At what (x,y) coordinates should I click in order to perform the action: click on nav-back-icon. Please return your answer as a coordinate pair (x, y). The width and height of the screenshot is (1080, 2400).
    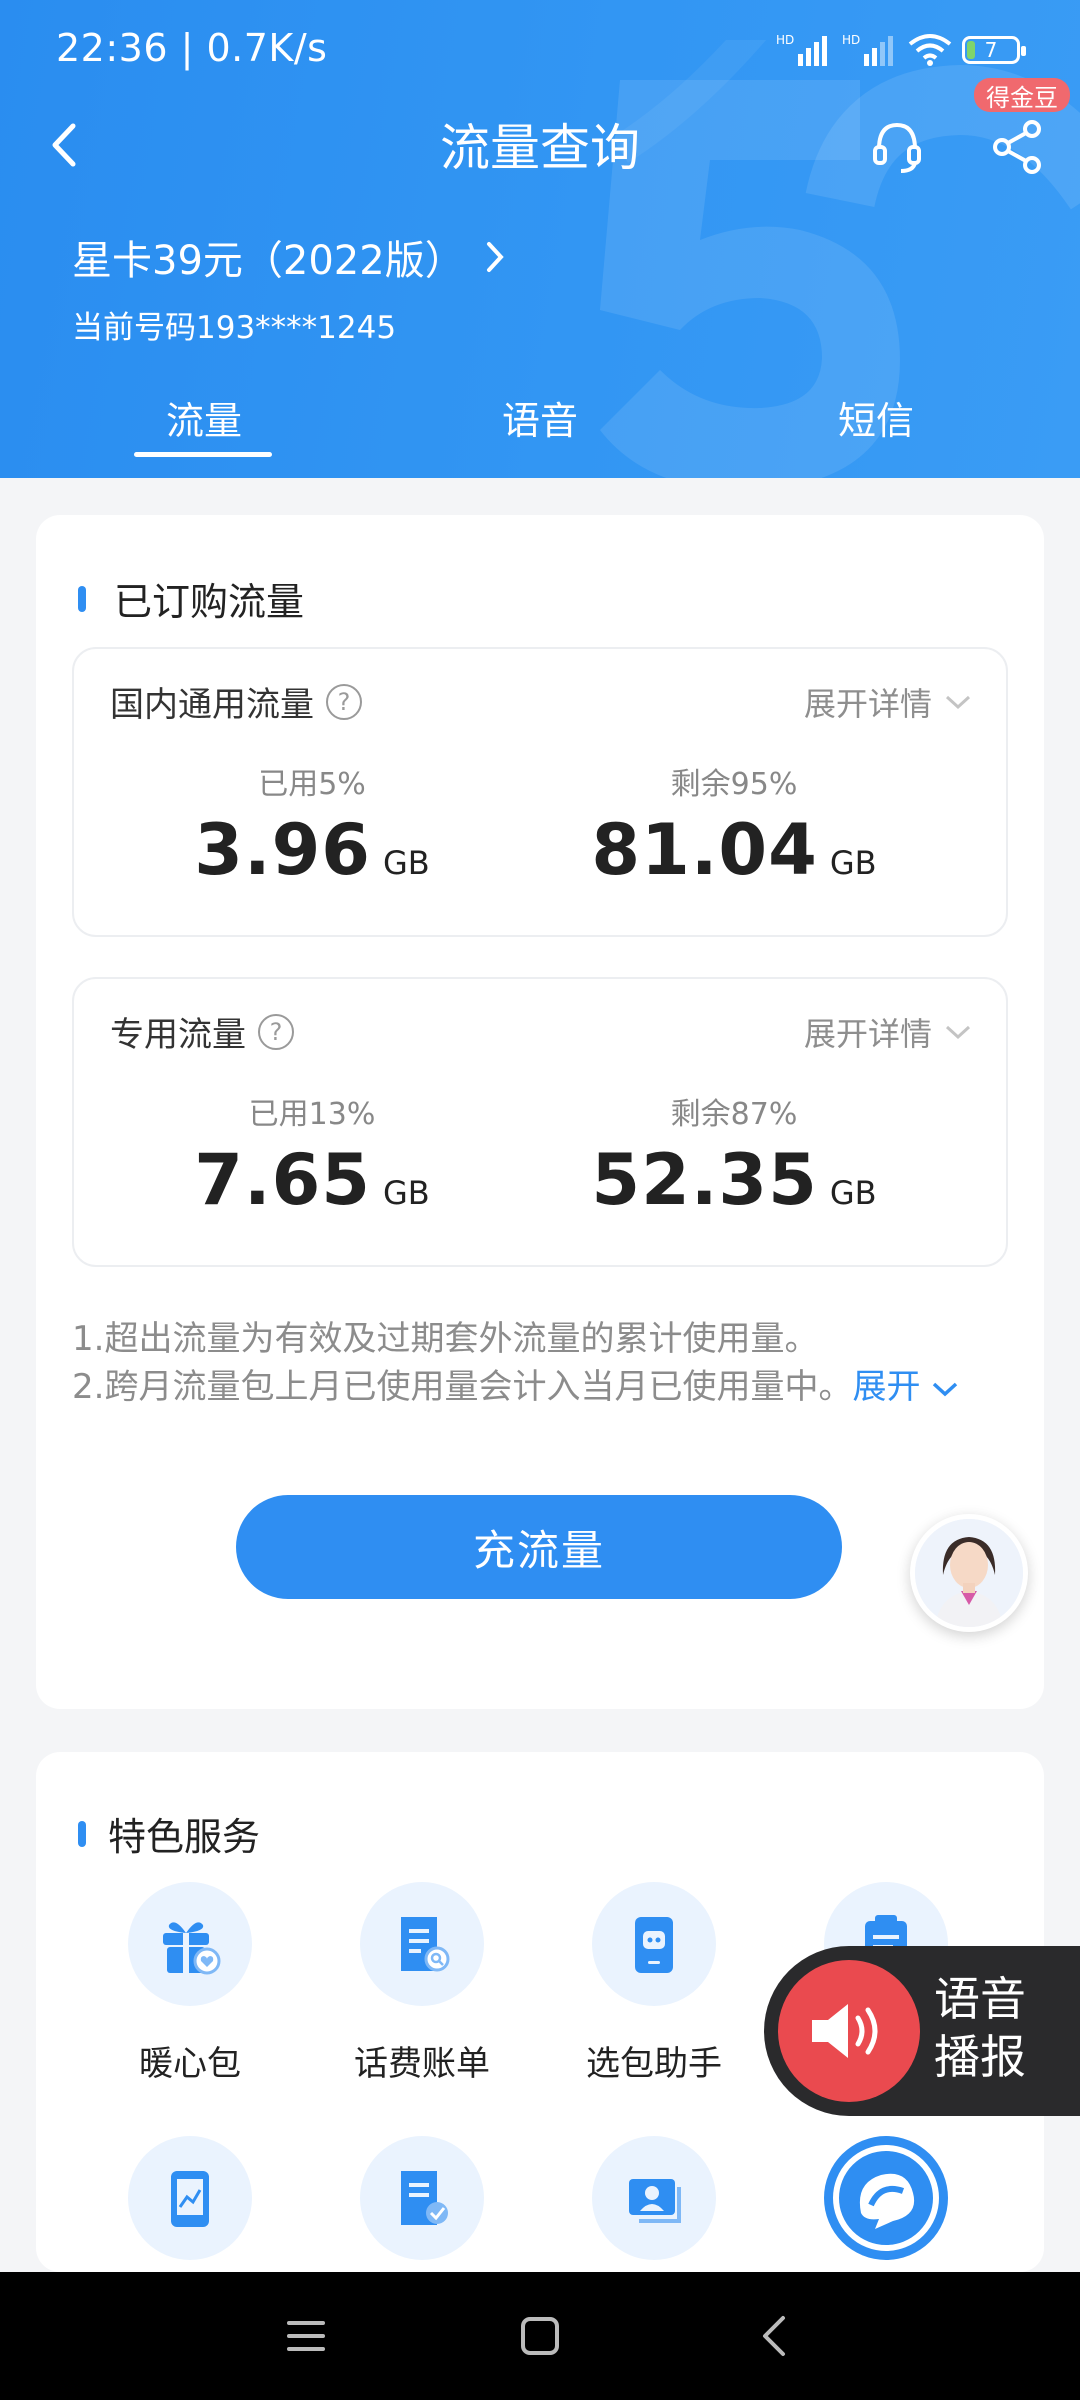
    Looking at the image, I should click on (774, 2336).